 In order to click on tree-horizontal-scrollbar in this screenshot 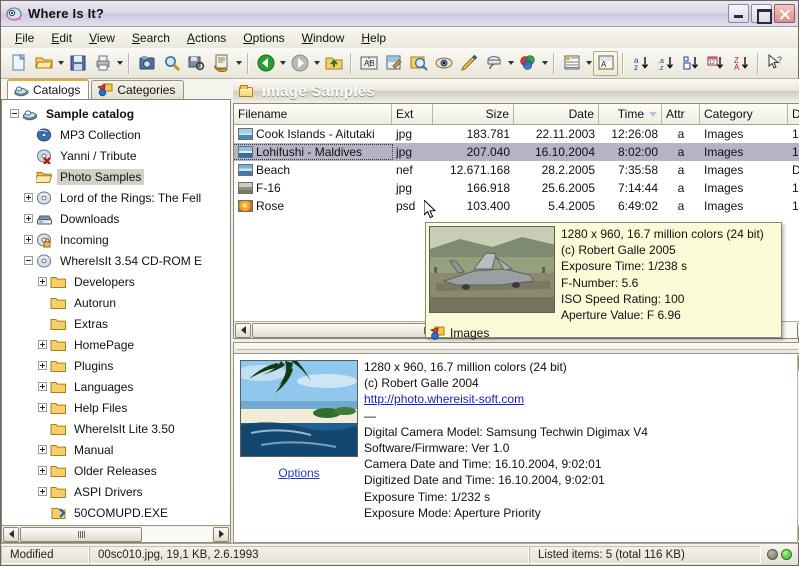, I will do `click(116, 533)`.